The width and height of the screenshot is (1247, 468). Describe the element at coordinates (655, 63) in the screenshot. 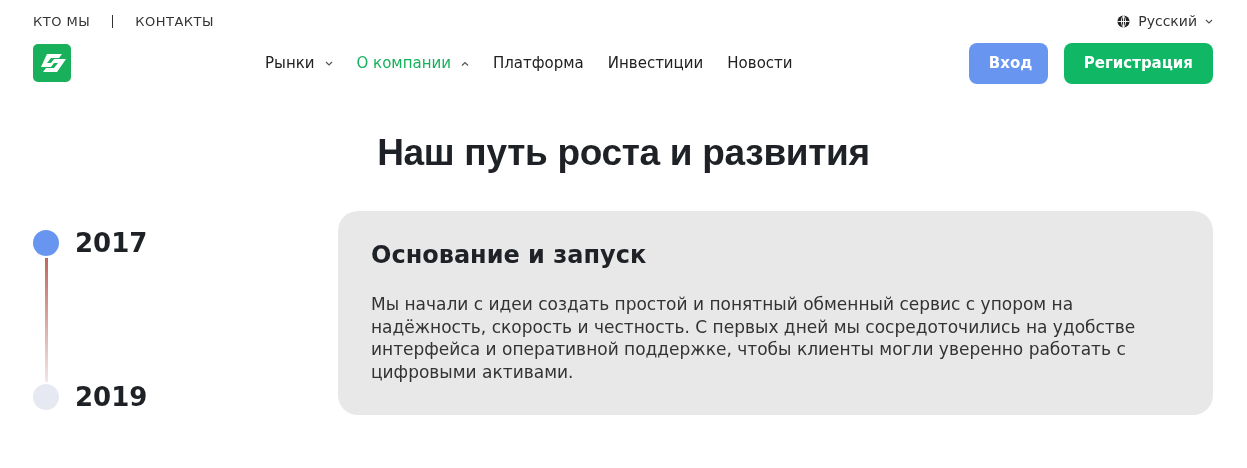

I see `nav-item: Инвестиции` at that location.